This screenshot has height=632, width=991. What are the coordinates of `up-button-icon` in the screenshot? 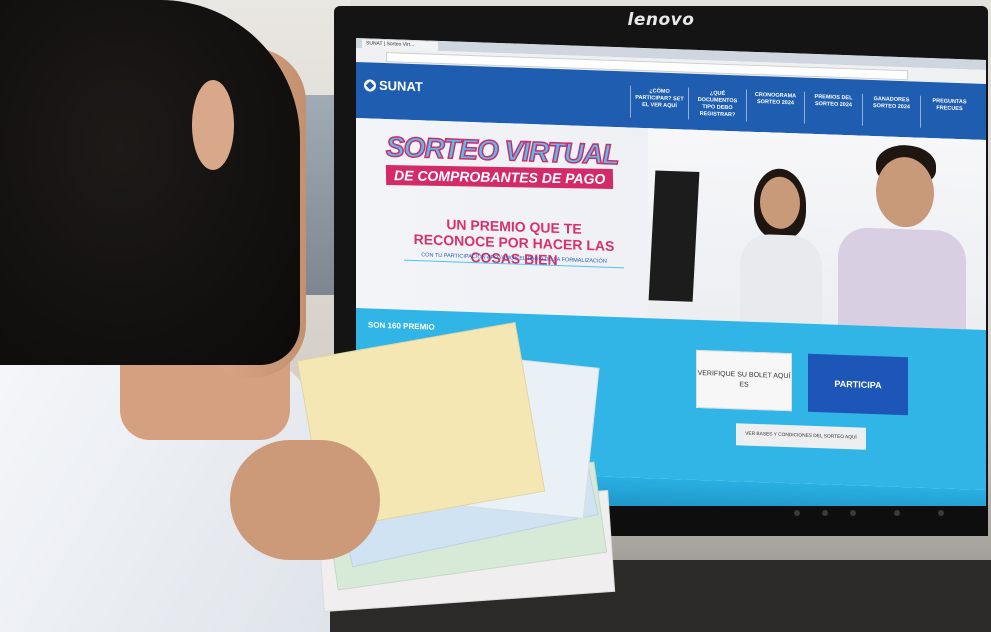 It's located at (853, 513).